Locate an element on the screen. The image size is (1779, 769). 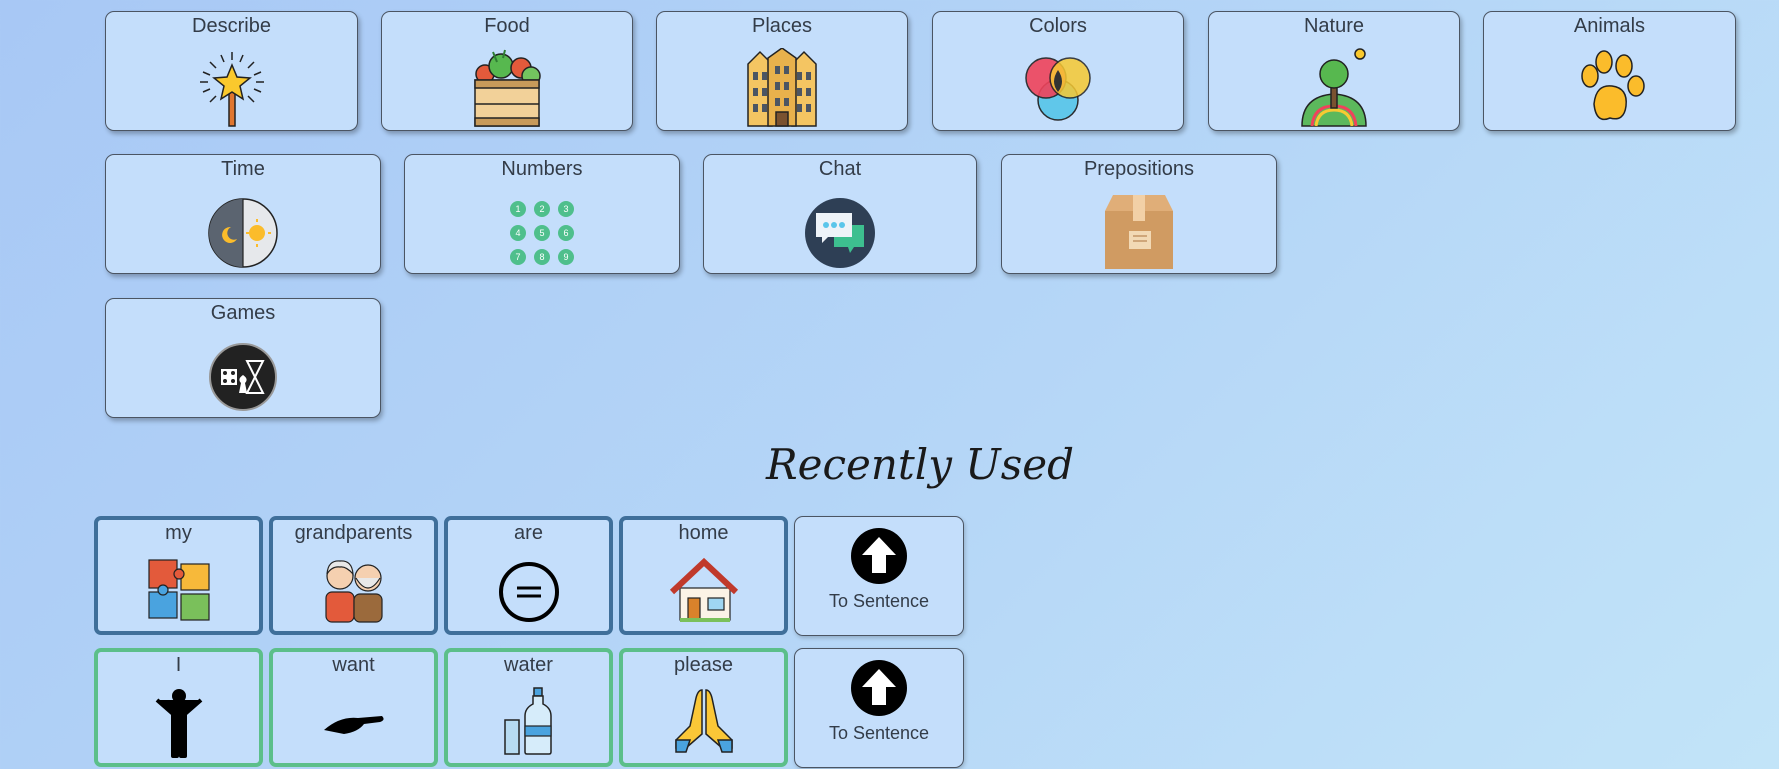
category-label: Games is located at coordinates (243, 313).